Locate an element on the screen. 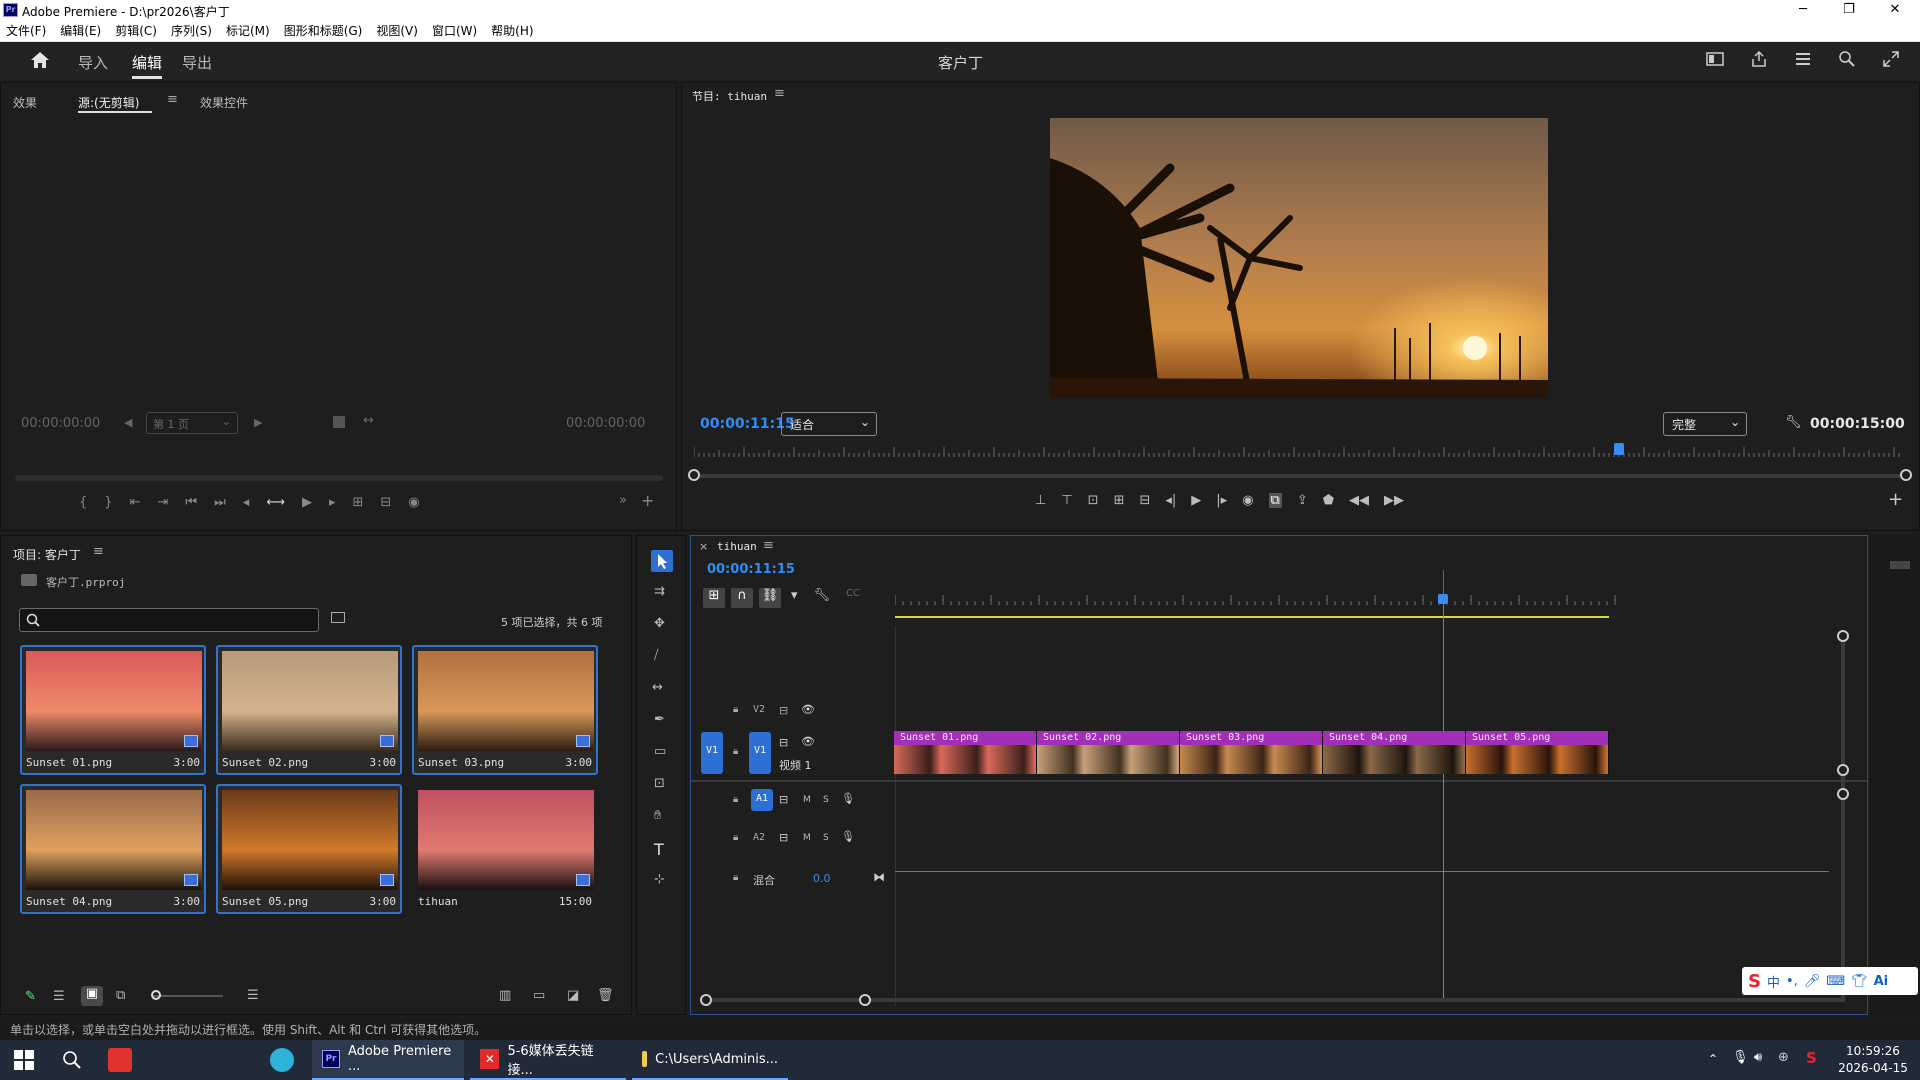 This screenshot has height=1080, width=1920. sort-icon: ☰ is located at coordinates (253, 995).